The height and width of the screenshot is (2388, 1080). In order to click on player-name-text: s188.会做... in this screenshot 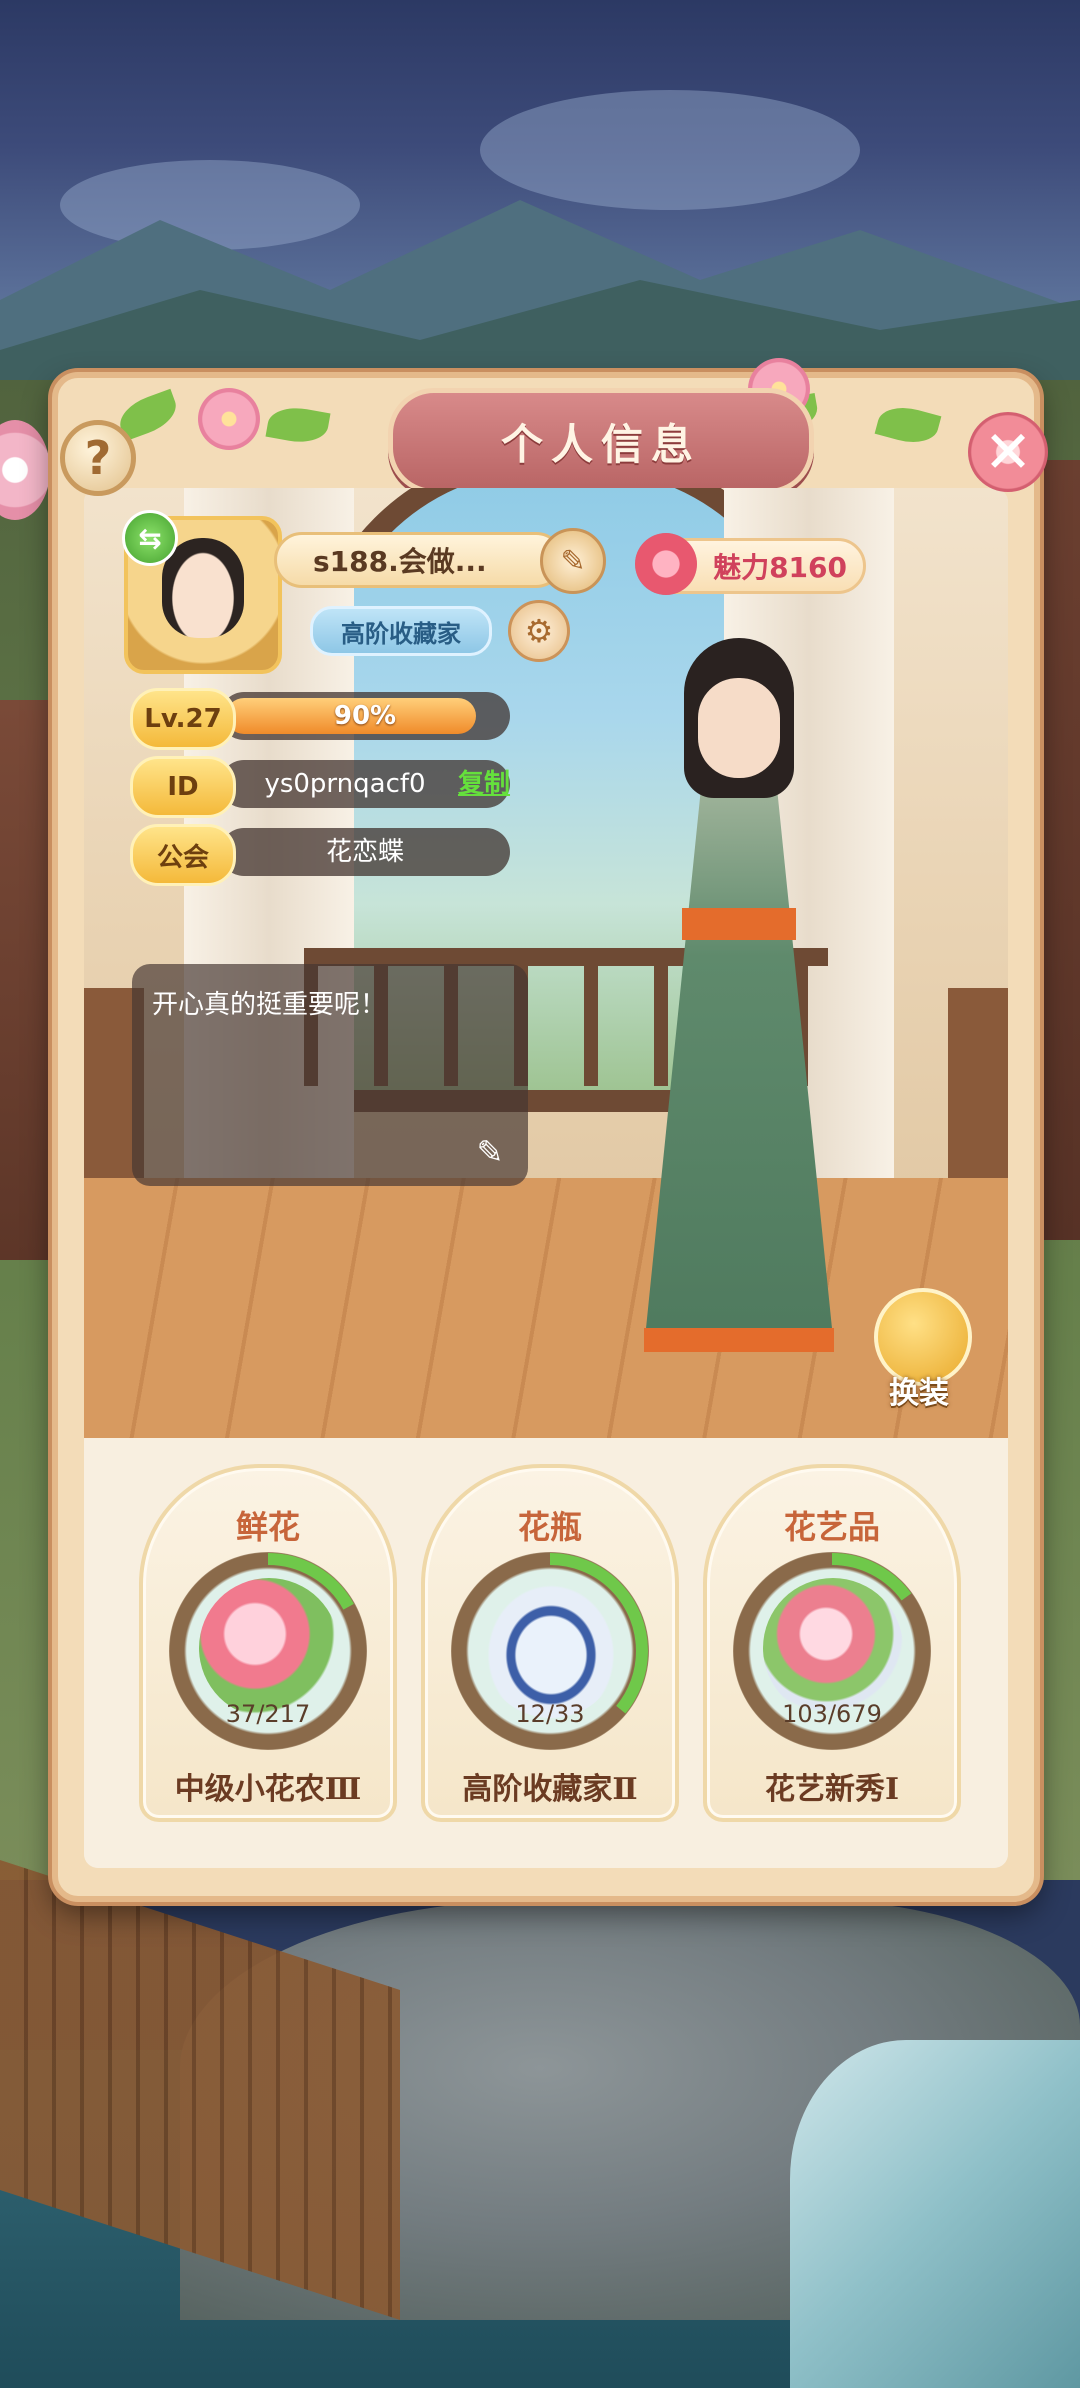, I will do `click(400, 561)`.